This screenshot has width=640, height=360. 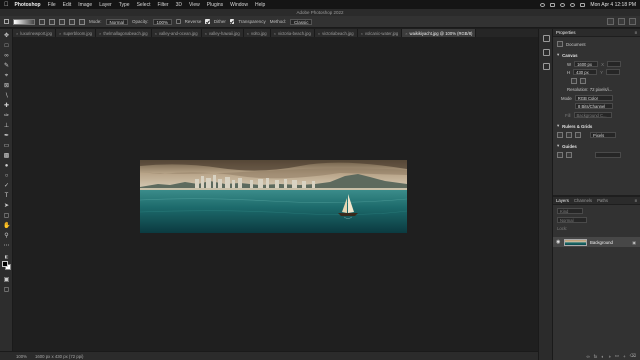 I want to click on pixel-grid-icon, so click(x=578, y=135).